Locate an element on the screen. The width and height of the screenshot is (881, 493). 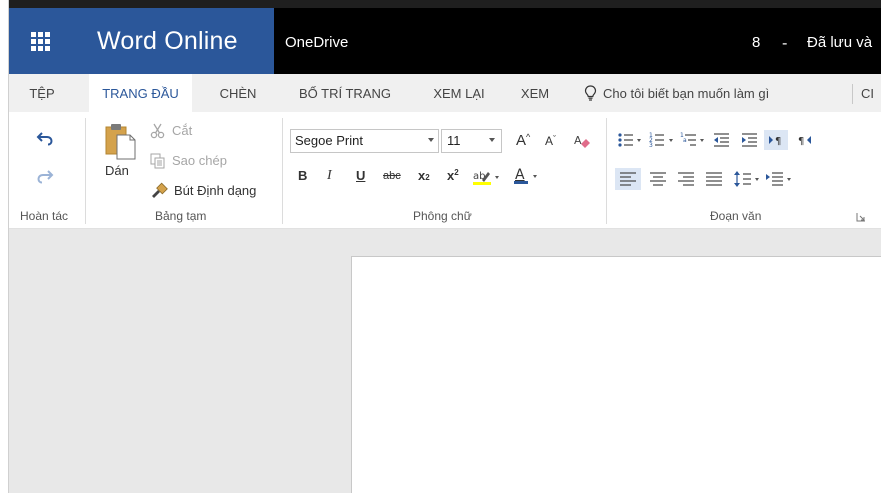
dialog-launcher-icon is located at coordinates (861, 217).